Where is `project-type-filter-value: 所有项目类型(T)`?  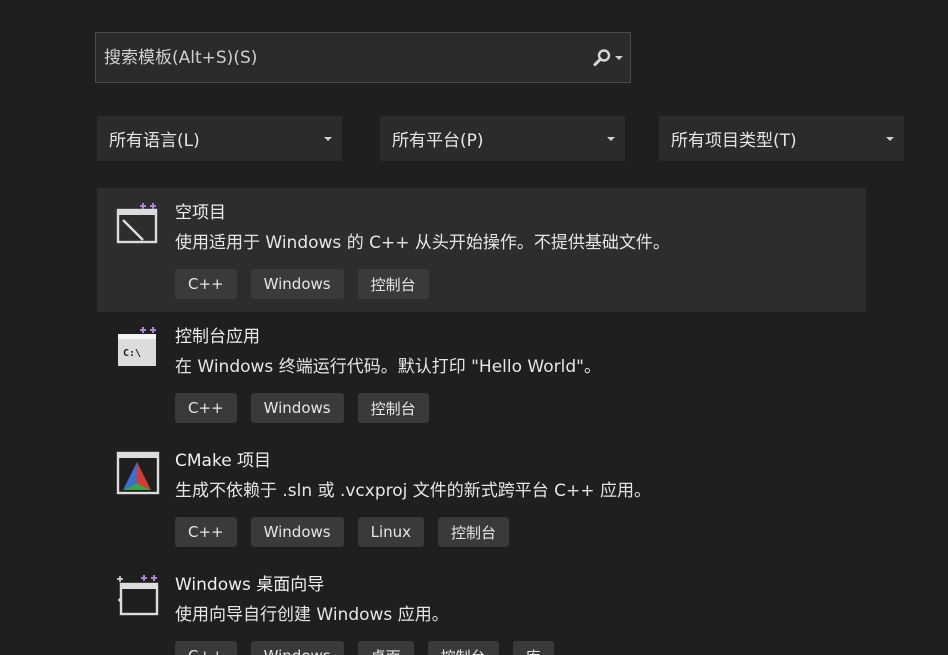
project-type-filter-value: 所有项目类型(T) is located at coordinates (734, 141).